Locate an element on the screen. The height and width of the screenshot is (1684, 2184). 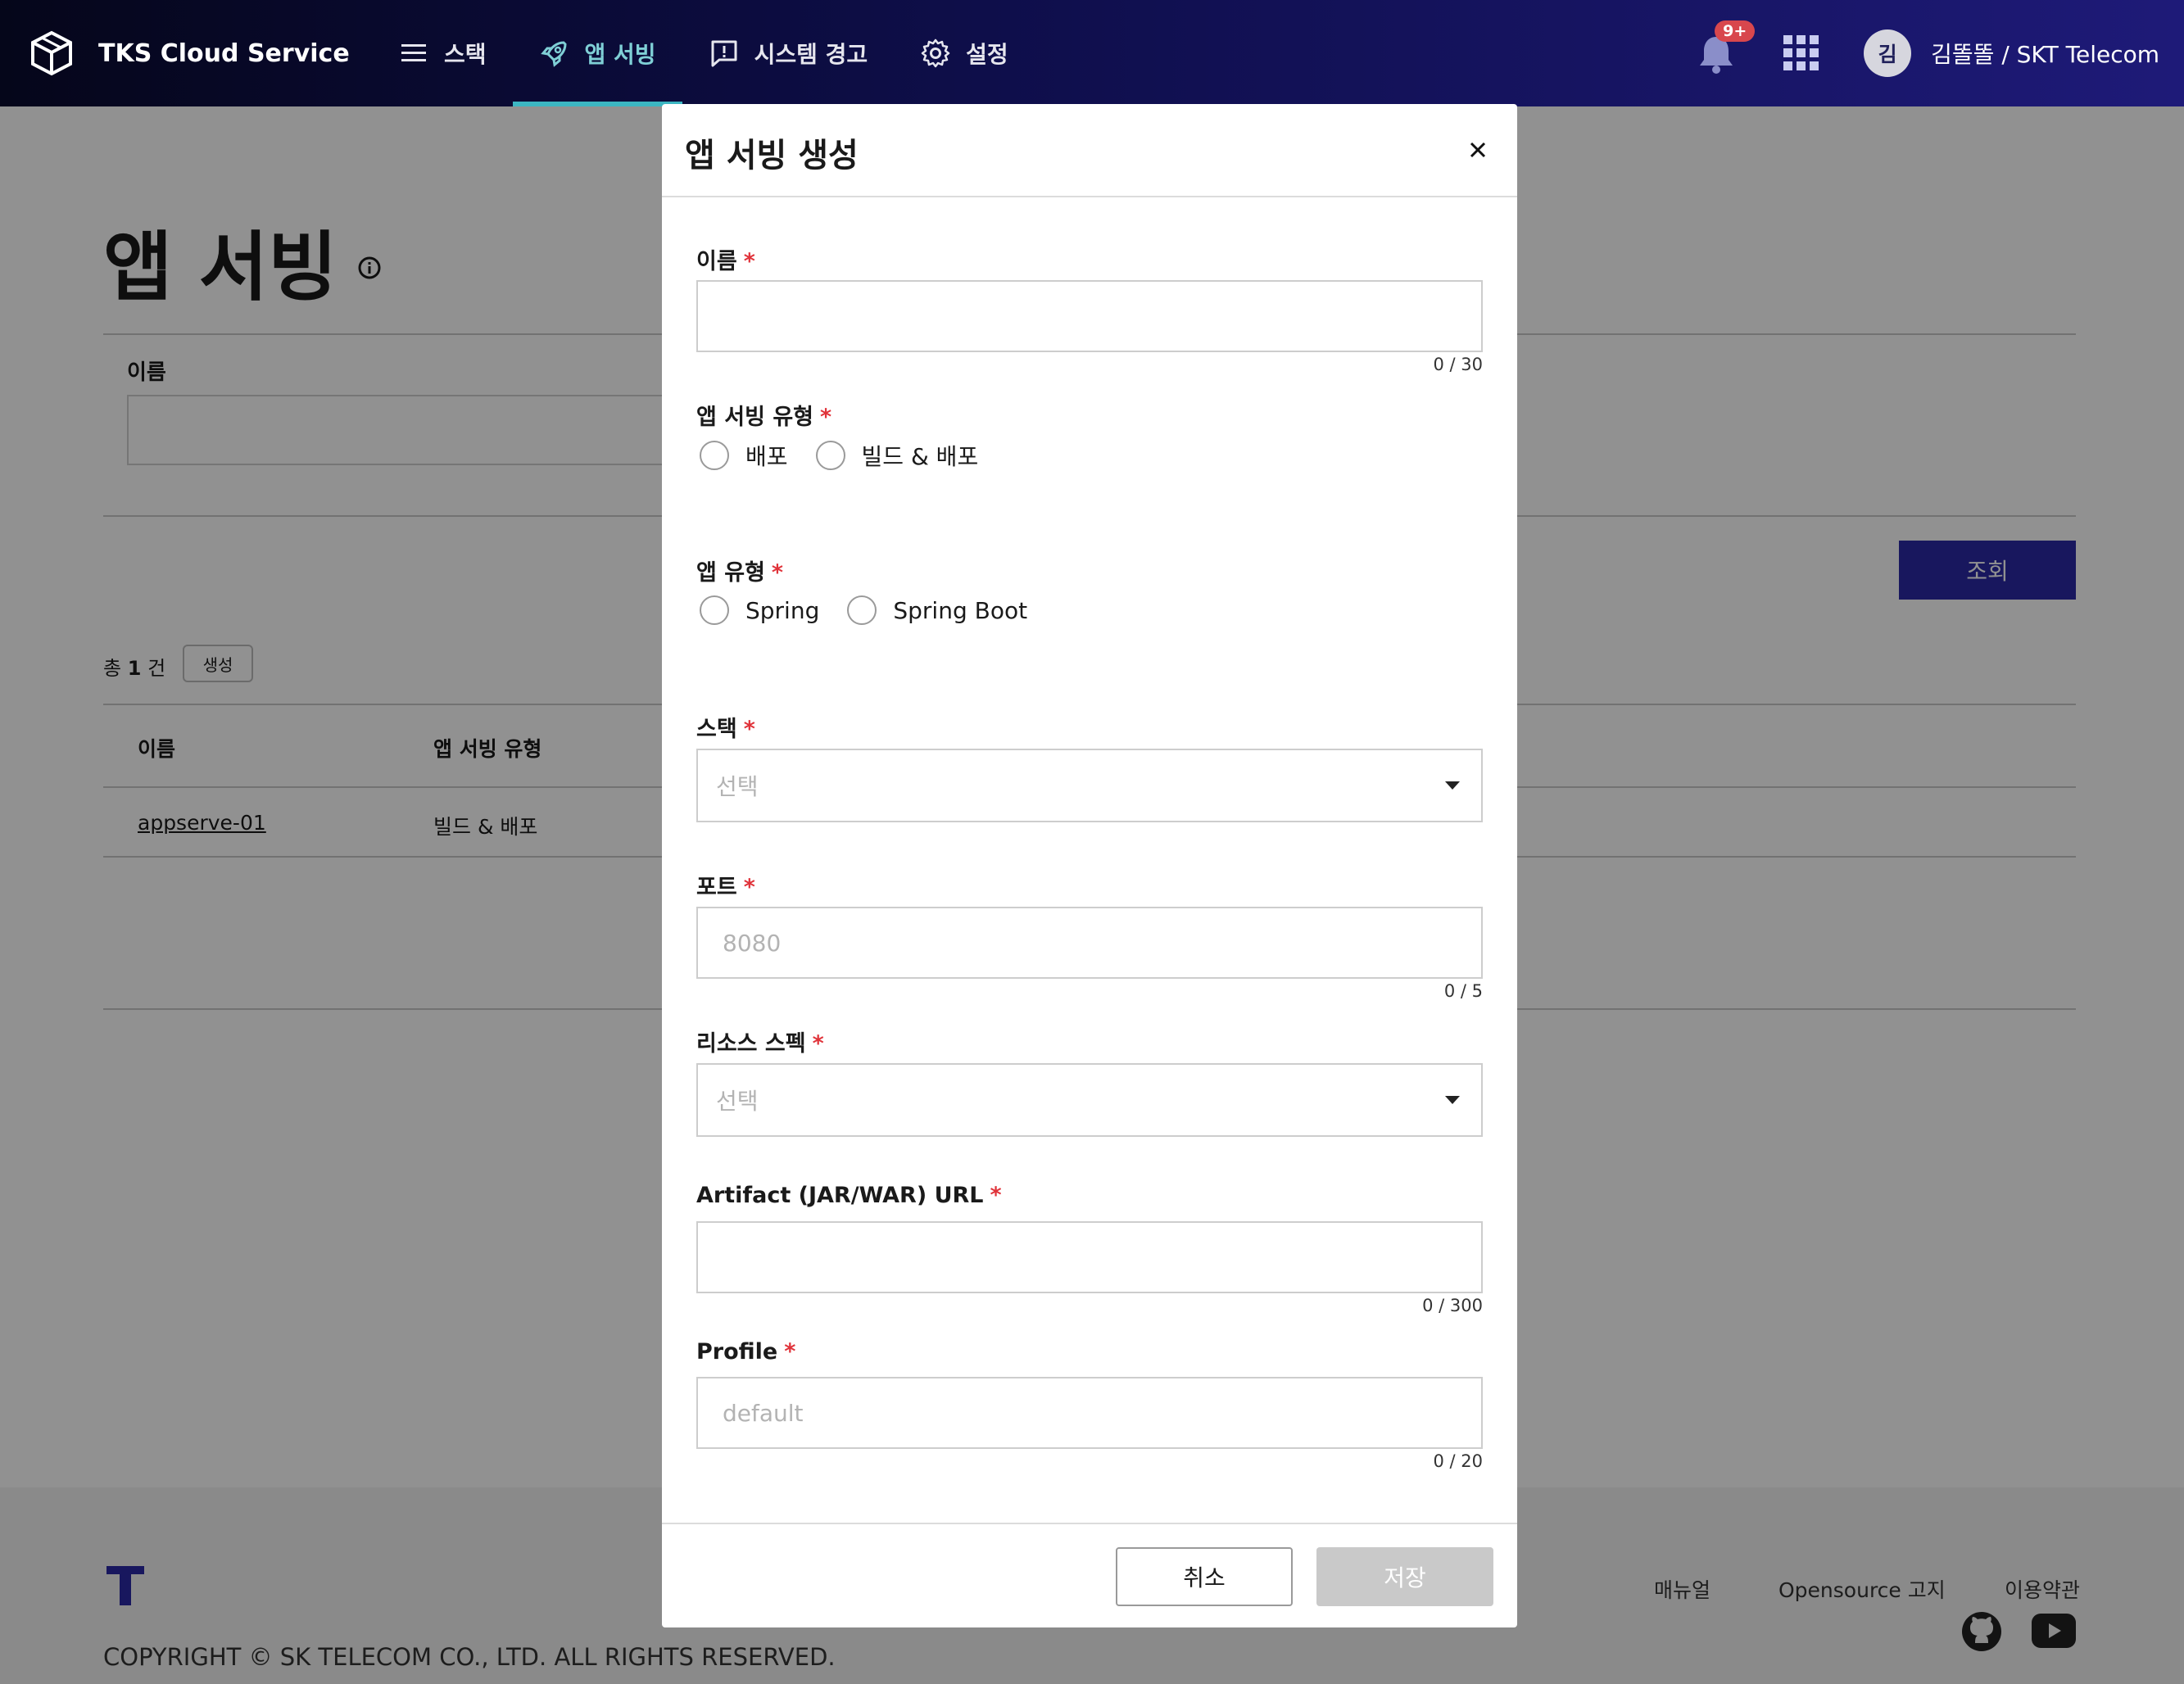
radio-spring-boot: Spring Boot is located at coordinates (937, 610).